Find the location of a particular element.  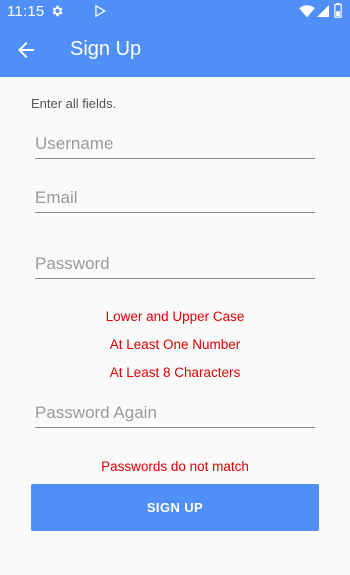

back-arrow-icon is located at coordinates (26, 50).